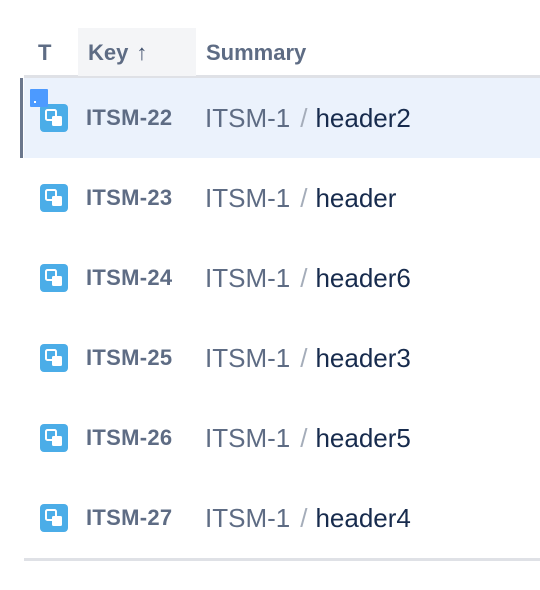 This screenshot has height=590, width=540. I want to click on table-row: ITSM-22 ITSM-1 /header2, so click(280, 118).